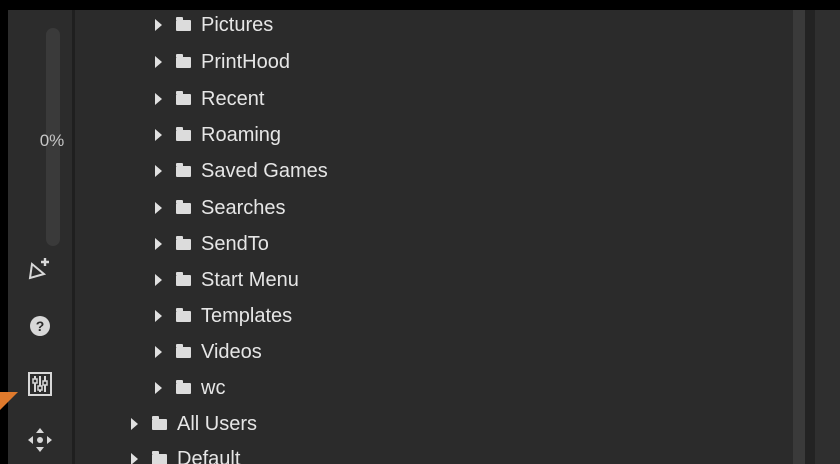 The image size is (840, 464). What do you see at coordinates (40, 440) in the screenshot?
I see `move-icon` at bounding box center [40, 440].